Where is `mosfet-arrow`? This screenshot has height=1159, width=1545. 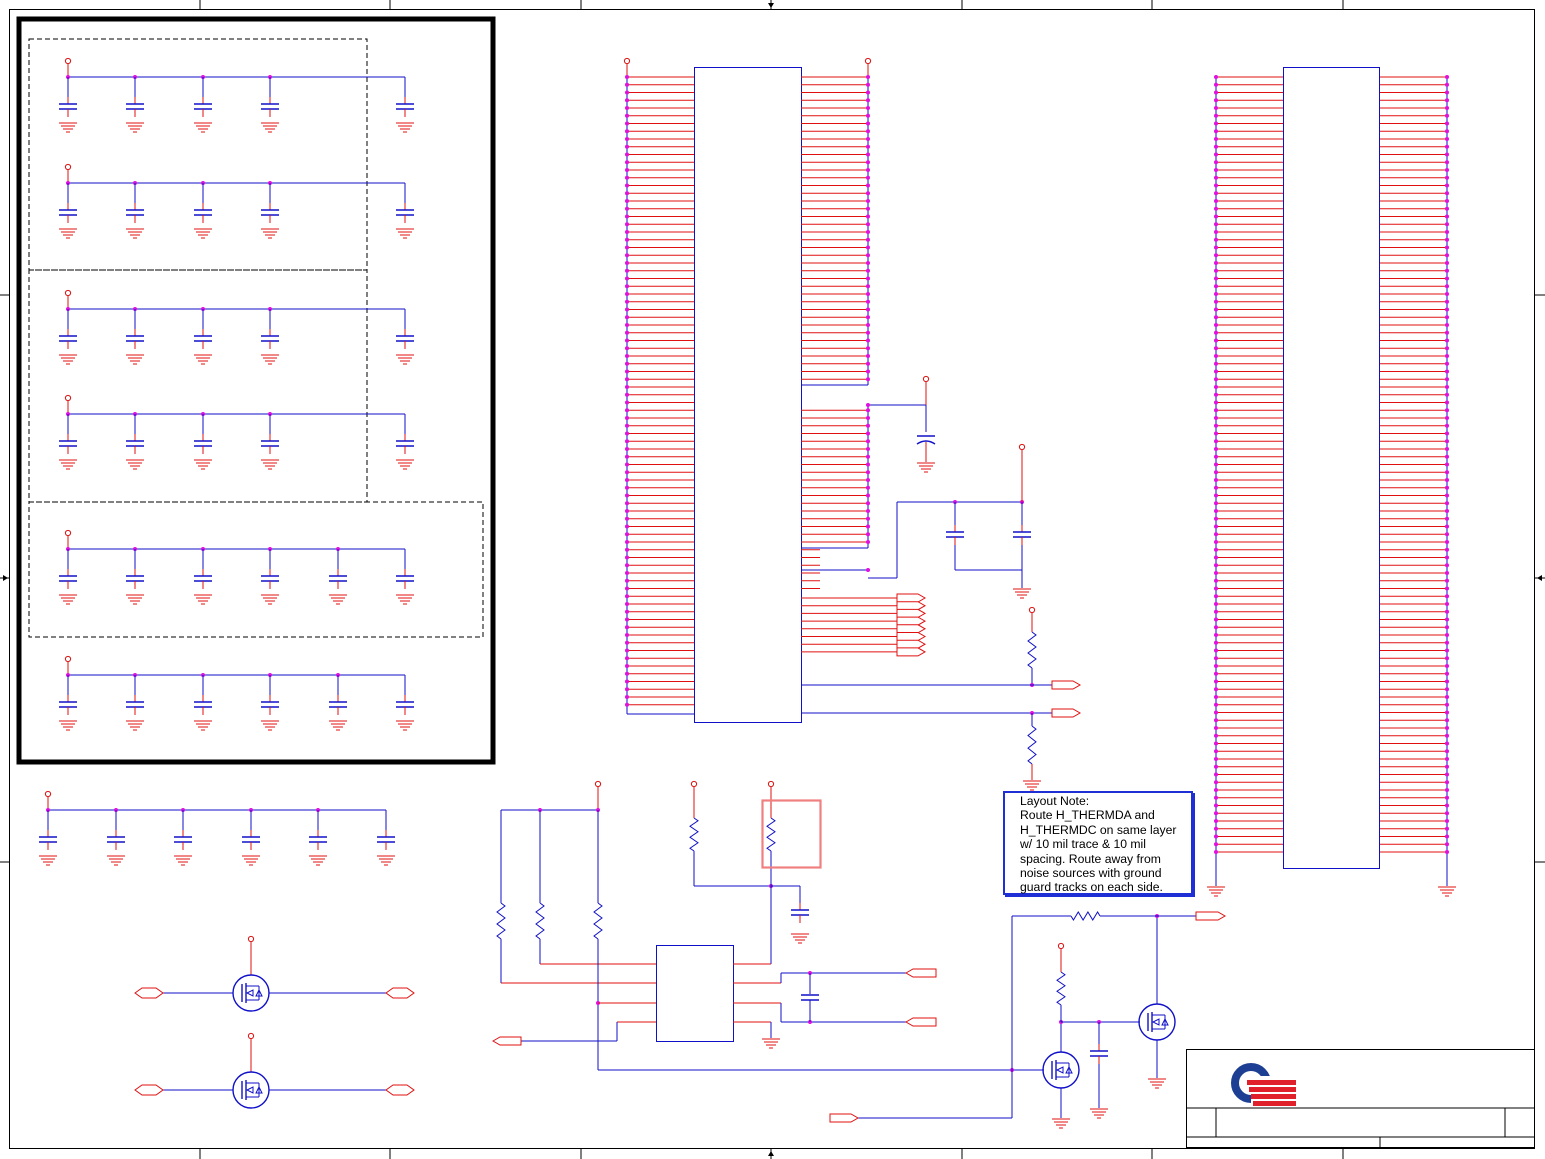 mosfet-arrow is located at coordinates (249, 993).